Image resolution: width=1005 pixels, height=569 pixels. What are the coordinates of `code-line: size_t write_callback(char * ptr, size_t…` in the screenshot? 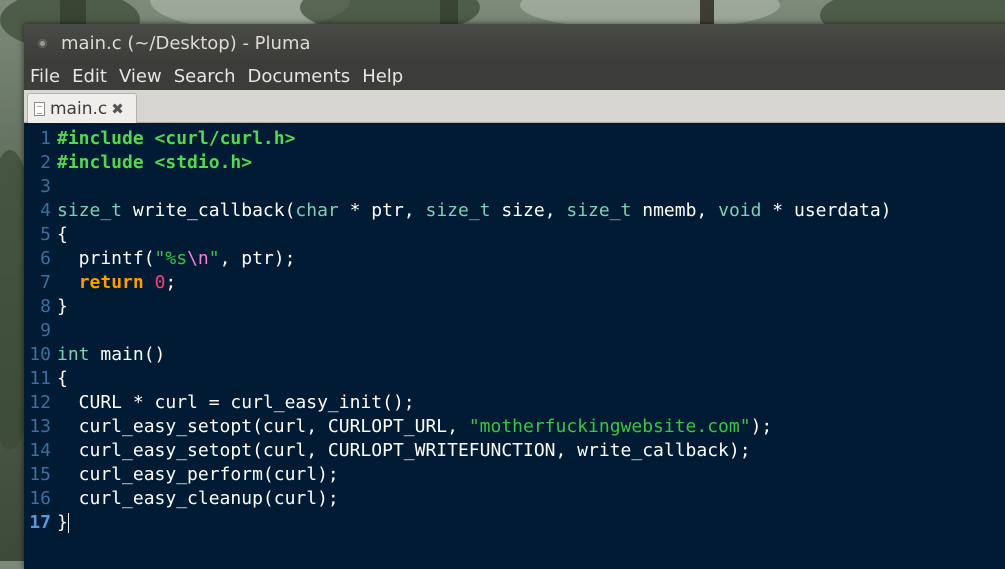 It's located at (531, 211).